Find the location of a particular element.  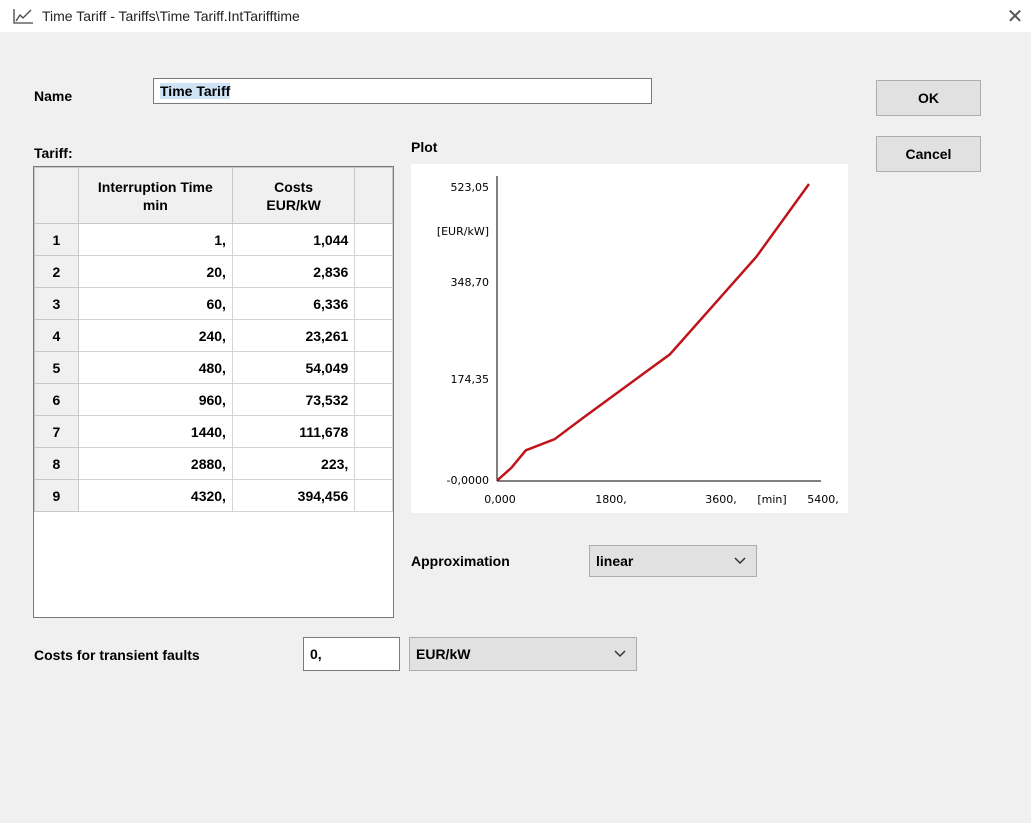

transient-unit-select: EUR/kW is located at coordinates (523, 654).